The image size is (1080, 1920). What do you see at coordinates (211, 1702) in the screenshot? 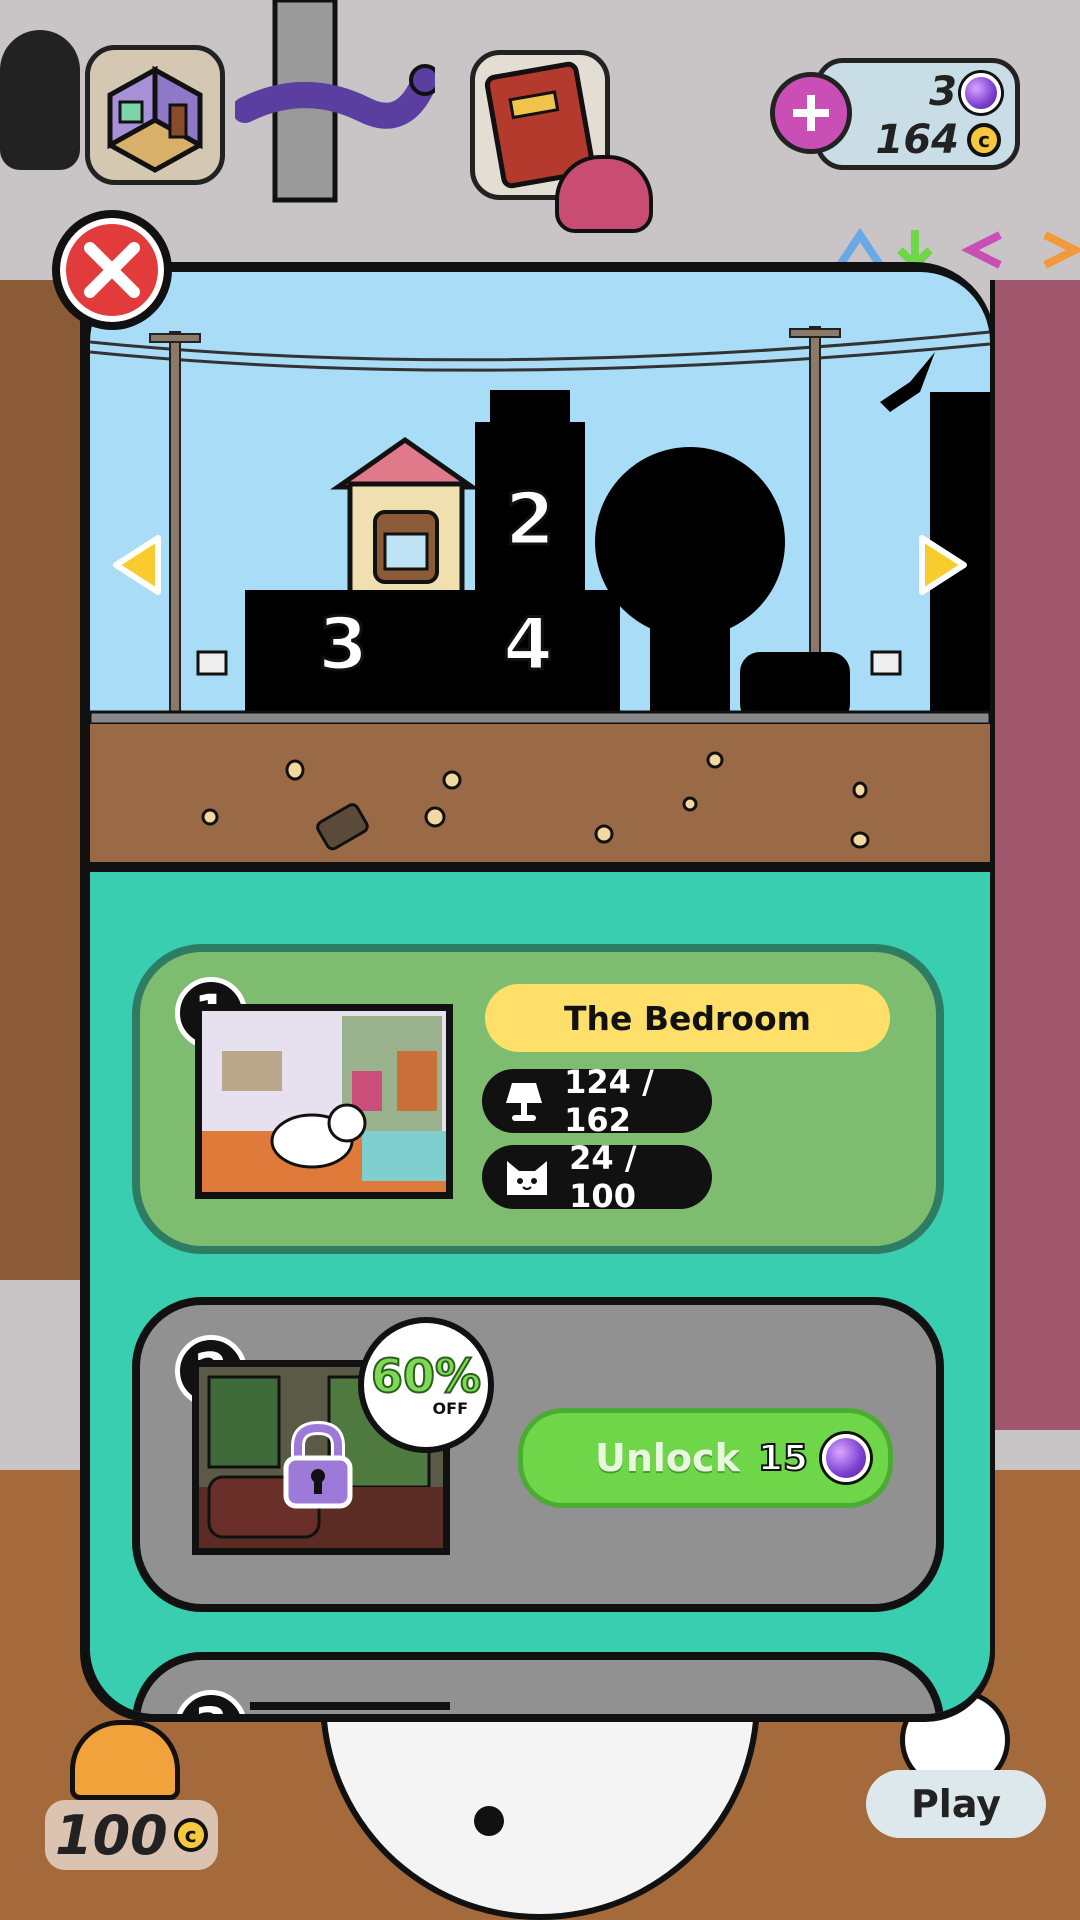
I see `room-number-badge: 3` at bounding box center [211, 1702].